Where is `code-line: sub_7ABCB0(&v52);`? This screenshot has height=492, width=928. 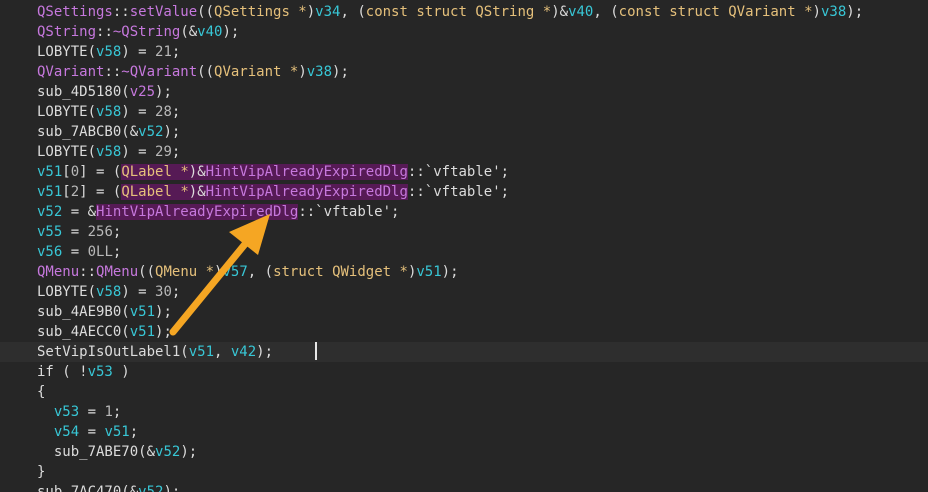 code-line: sub_7ABCB0(&v52); is located at coordinates (464, 132).